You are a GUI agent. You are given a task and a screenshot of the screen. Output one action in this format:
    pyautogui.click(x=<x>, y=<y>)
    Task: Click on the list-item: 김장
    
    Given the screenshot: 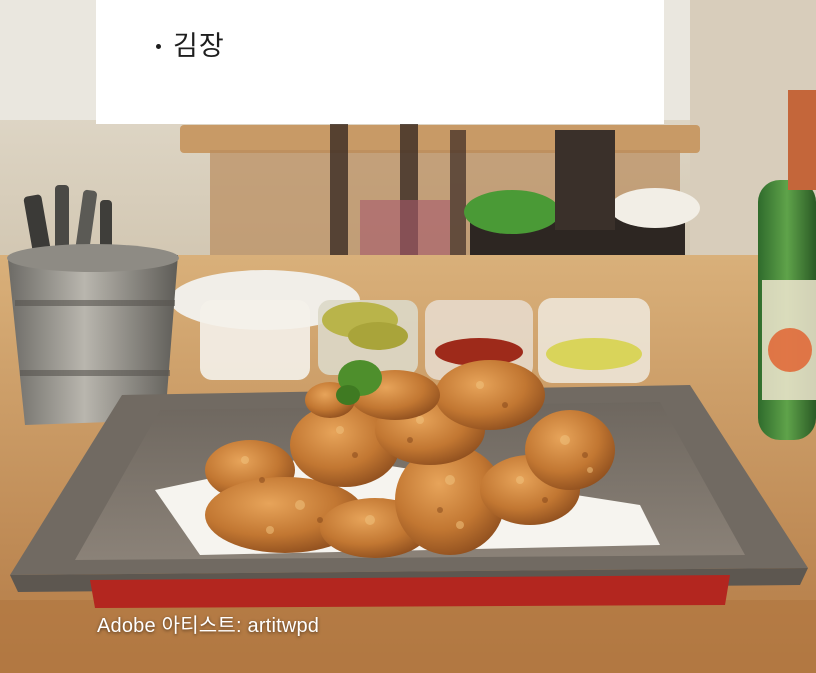 What is the action you would take?
    pyautogui.click(x=190, y=43)
    